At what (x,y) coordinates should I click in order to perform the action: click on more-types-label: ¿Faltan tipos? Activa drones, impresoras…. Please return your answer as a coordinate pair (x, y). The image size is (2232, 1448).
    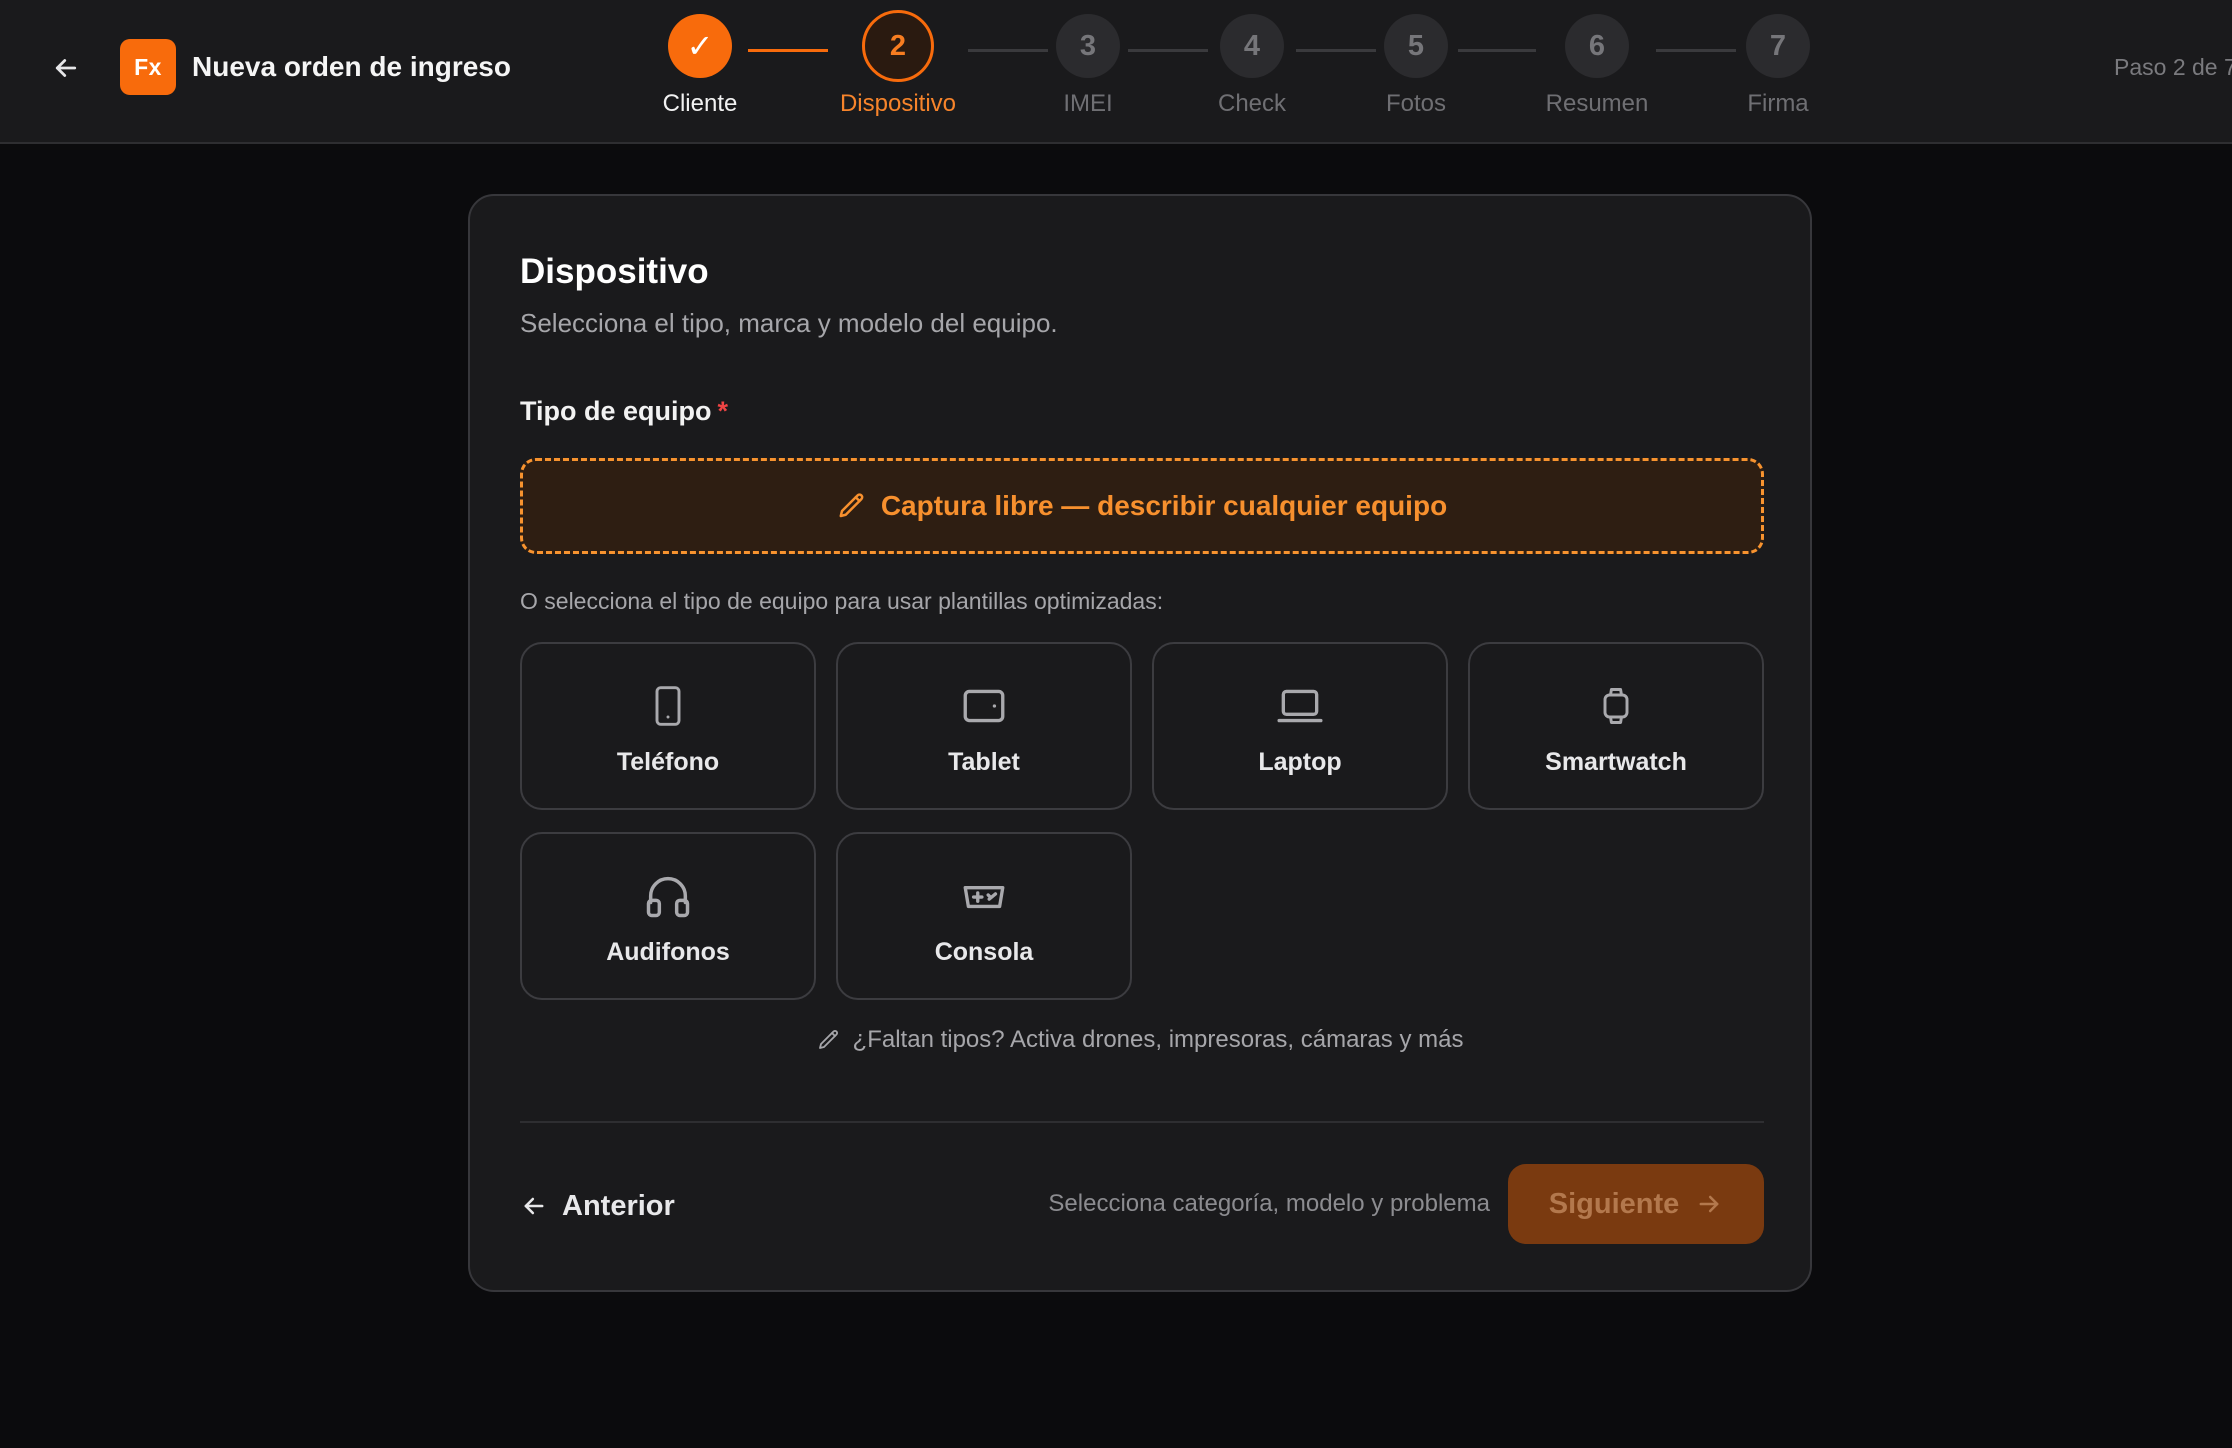
    Looking at the image, I should click on (1158, 1039).